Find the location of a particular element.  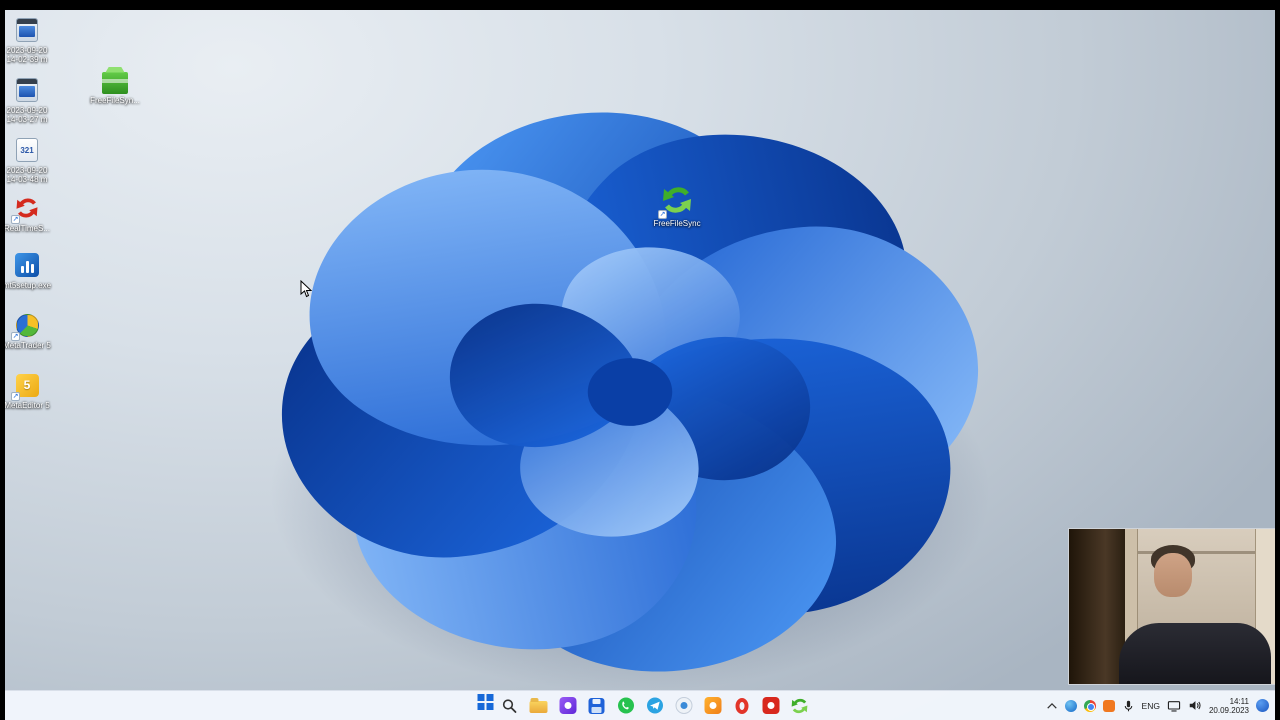

file-glyph: 321 is located at coordinates (27, 150).